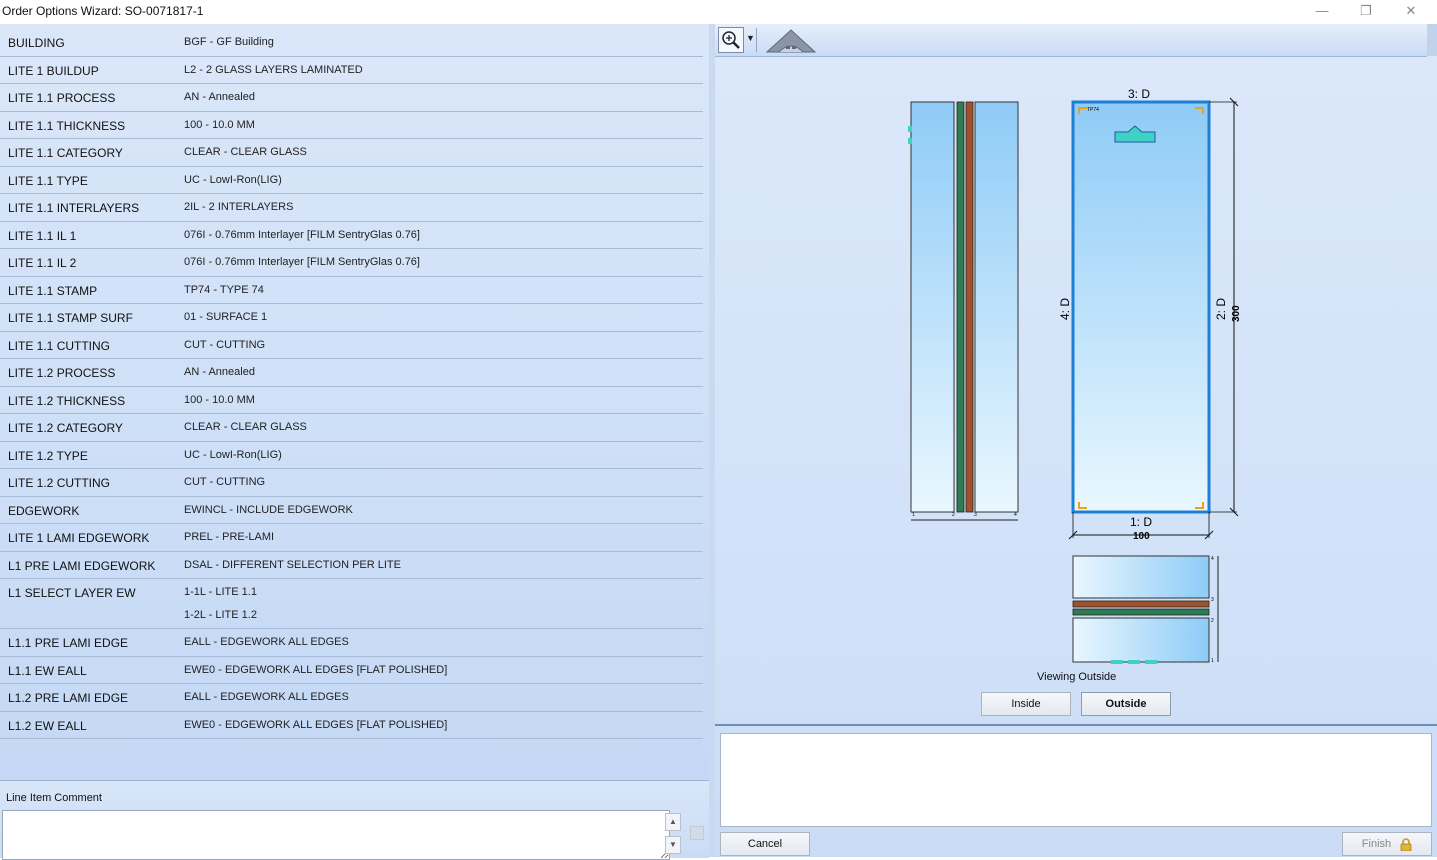 This screenshot has width=1437, height=860. Describe the element at coordinates (1150, 314) in the screenshot. I see `front-view: TP74 3: D 1: D 4: D 2: D 300 100` at that location.